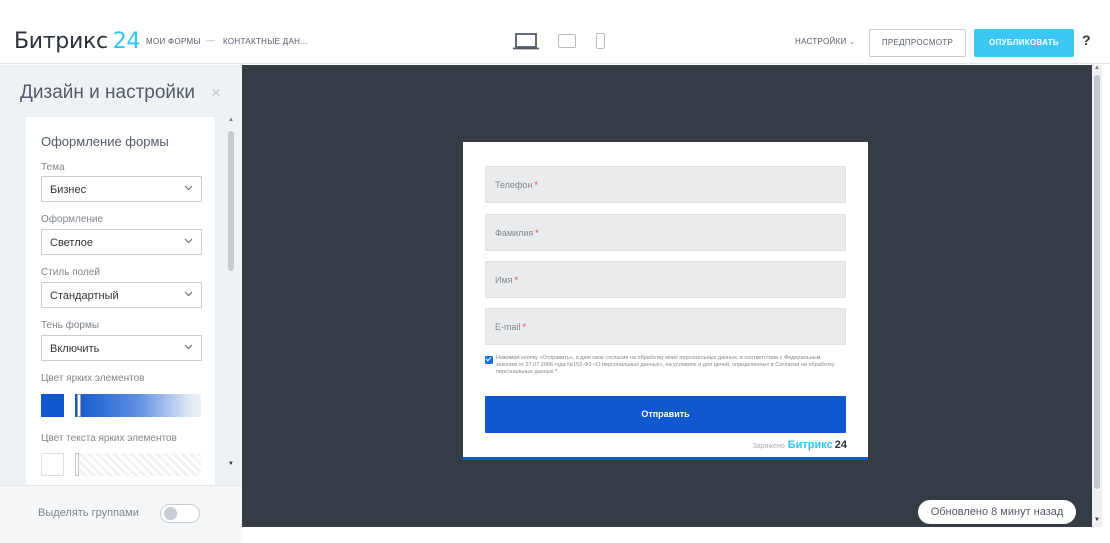  Describe the element at coordinates (665, 414) in the screenshot. I see `submit-button: Отправить` at that location.